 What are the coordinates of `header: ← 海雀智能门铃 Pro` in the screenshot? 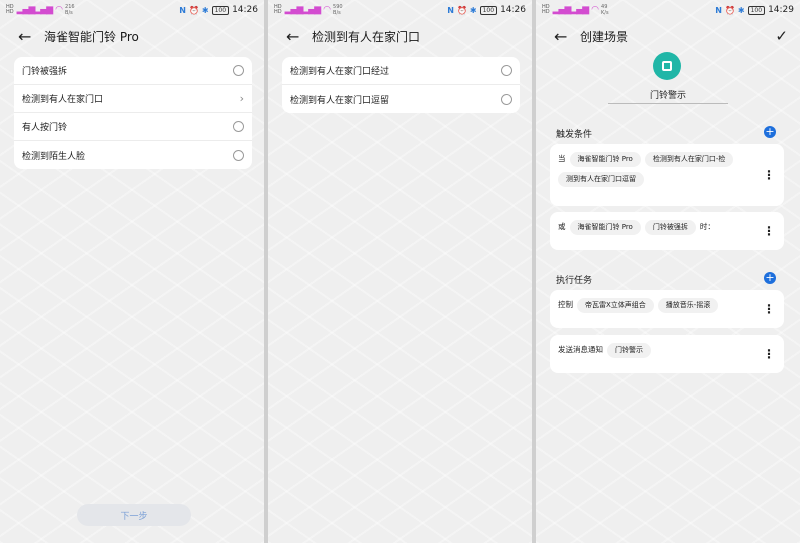 It's located at (132, 36).